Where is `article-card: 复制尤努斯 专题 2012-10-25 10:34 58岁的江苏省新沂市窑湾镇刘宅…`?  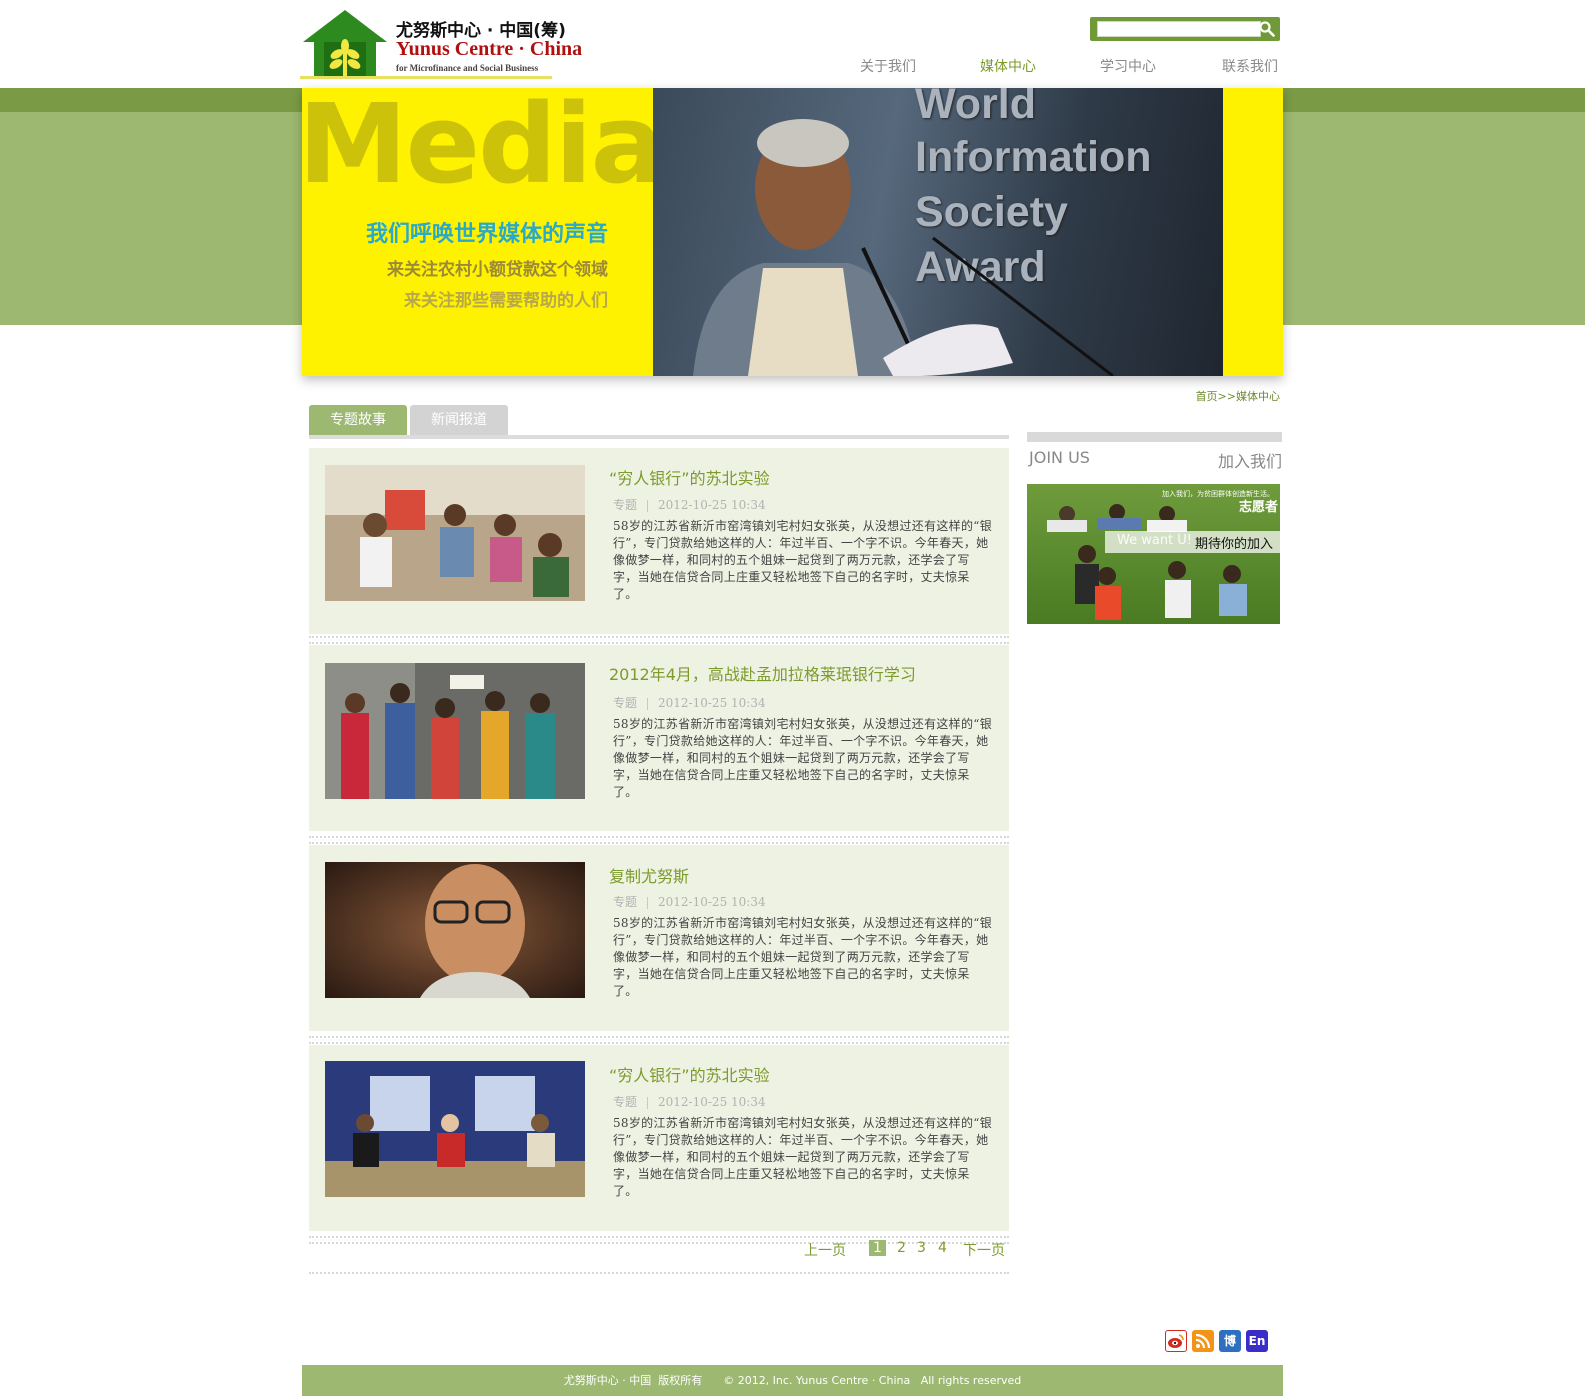 article-card: 复制尤努斯 专题 2012-10-25 10:34 58岁的江苏省新沂市窑湾镇刘宅… is located at coordinates (659, 938).